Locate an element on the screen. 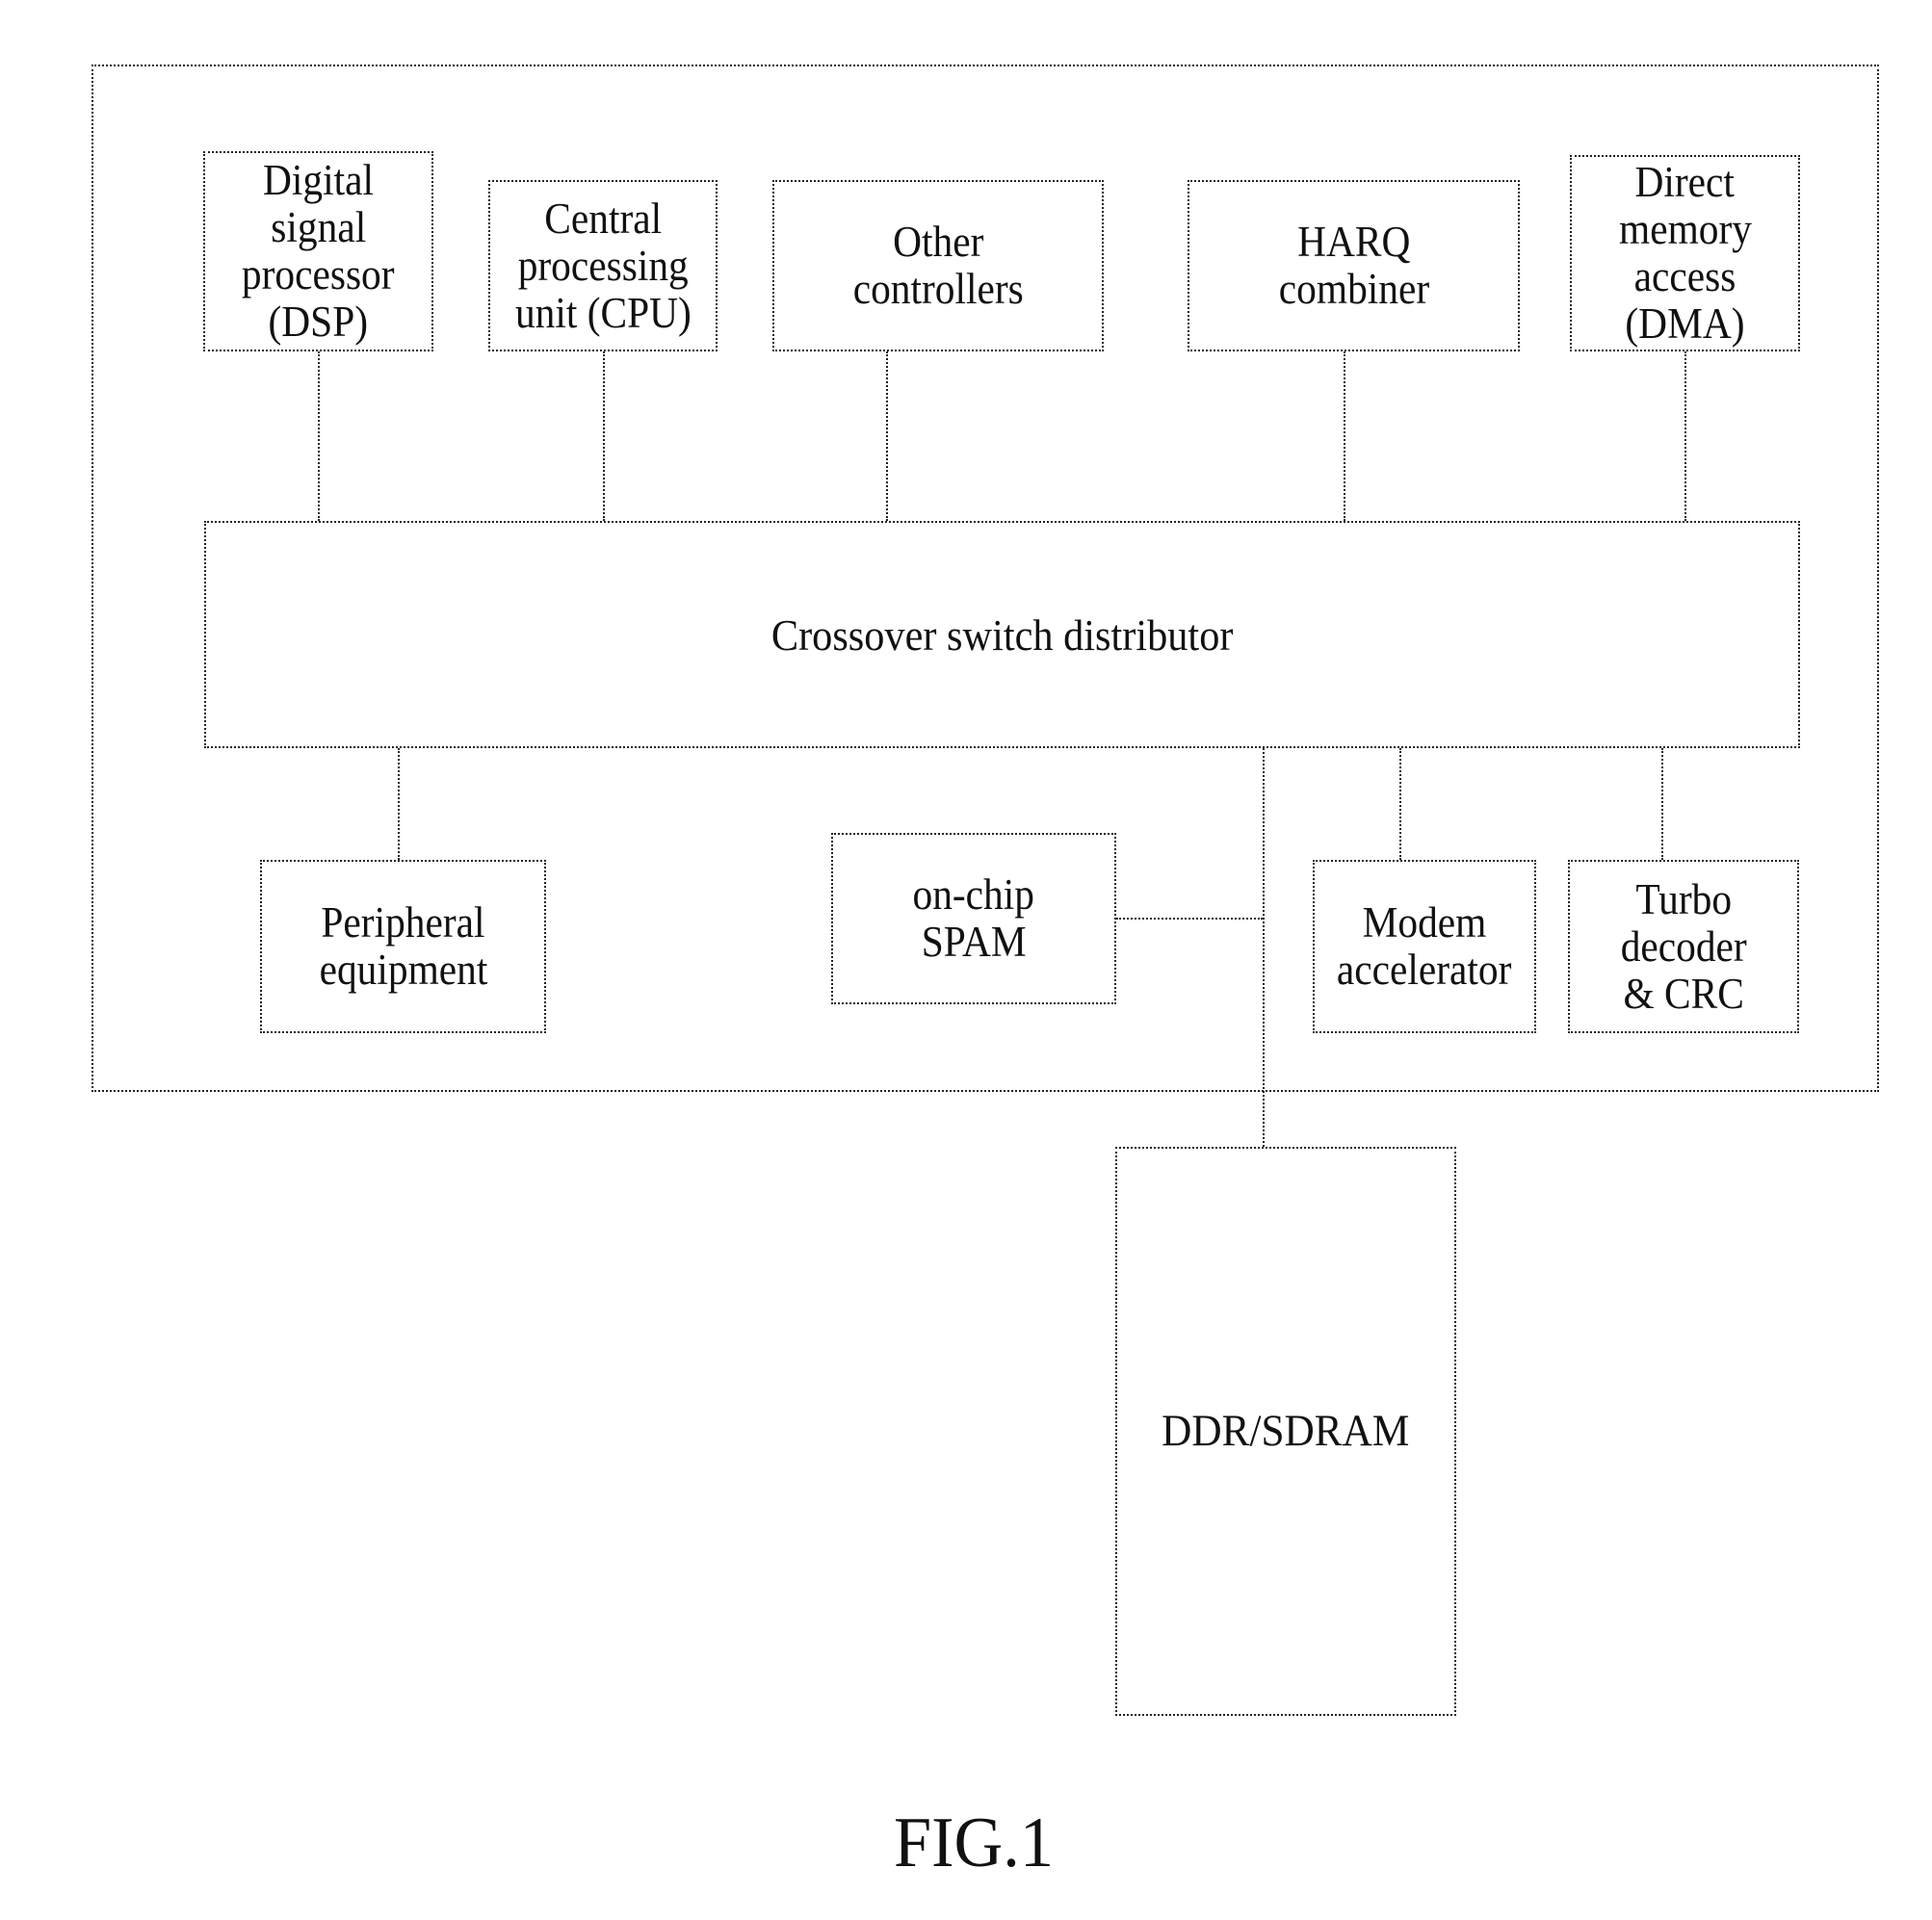 This screenshot has width=1932, height=1920. block-dma-label-line: access is located at coordinates (1684, 276).